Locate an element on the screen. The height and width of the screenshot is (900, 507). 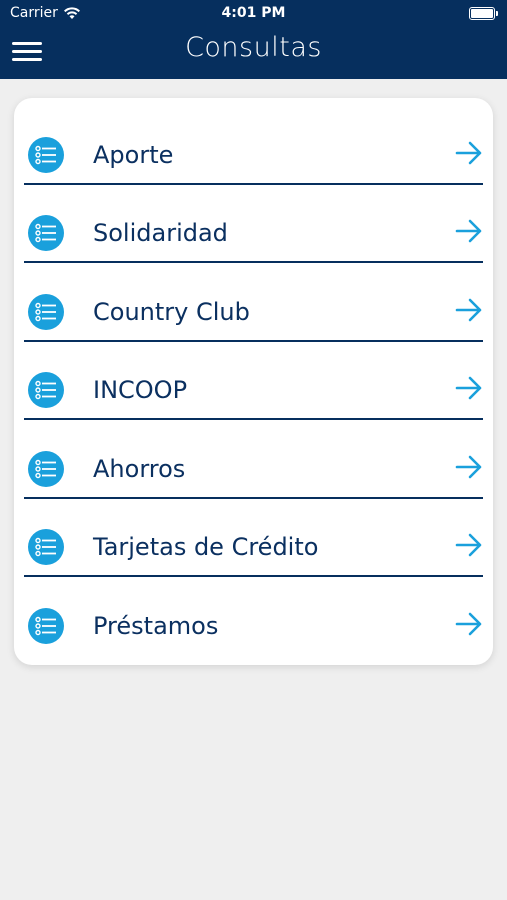
list-item-ahorros: Ahorros is located at coordinates (253, 460).